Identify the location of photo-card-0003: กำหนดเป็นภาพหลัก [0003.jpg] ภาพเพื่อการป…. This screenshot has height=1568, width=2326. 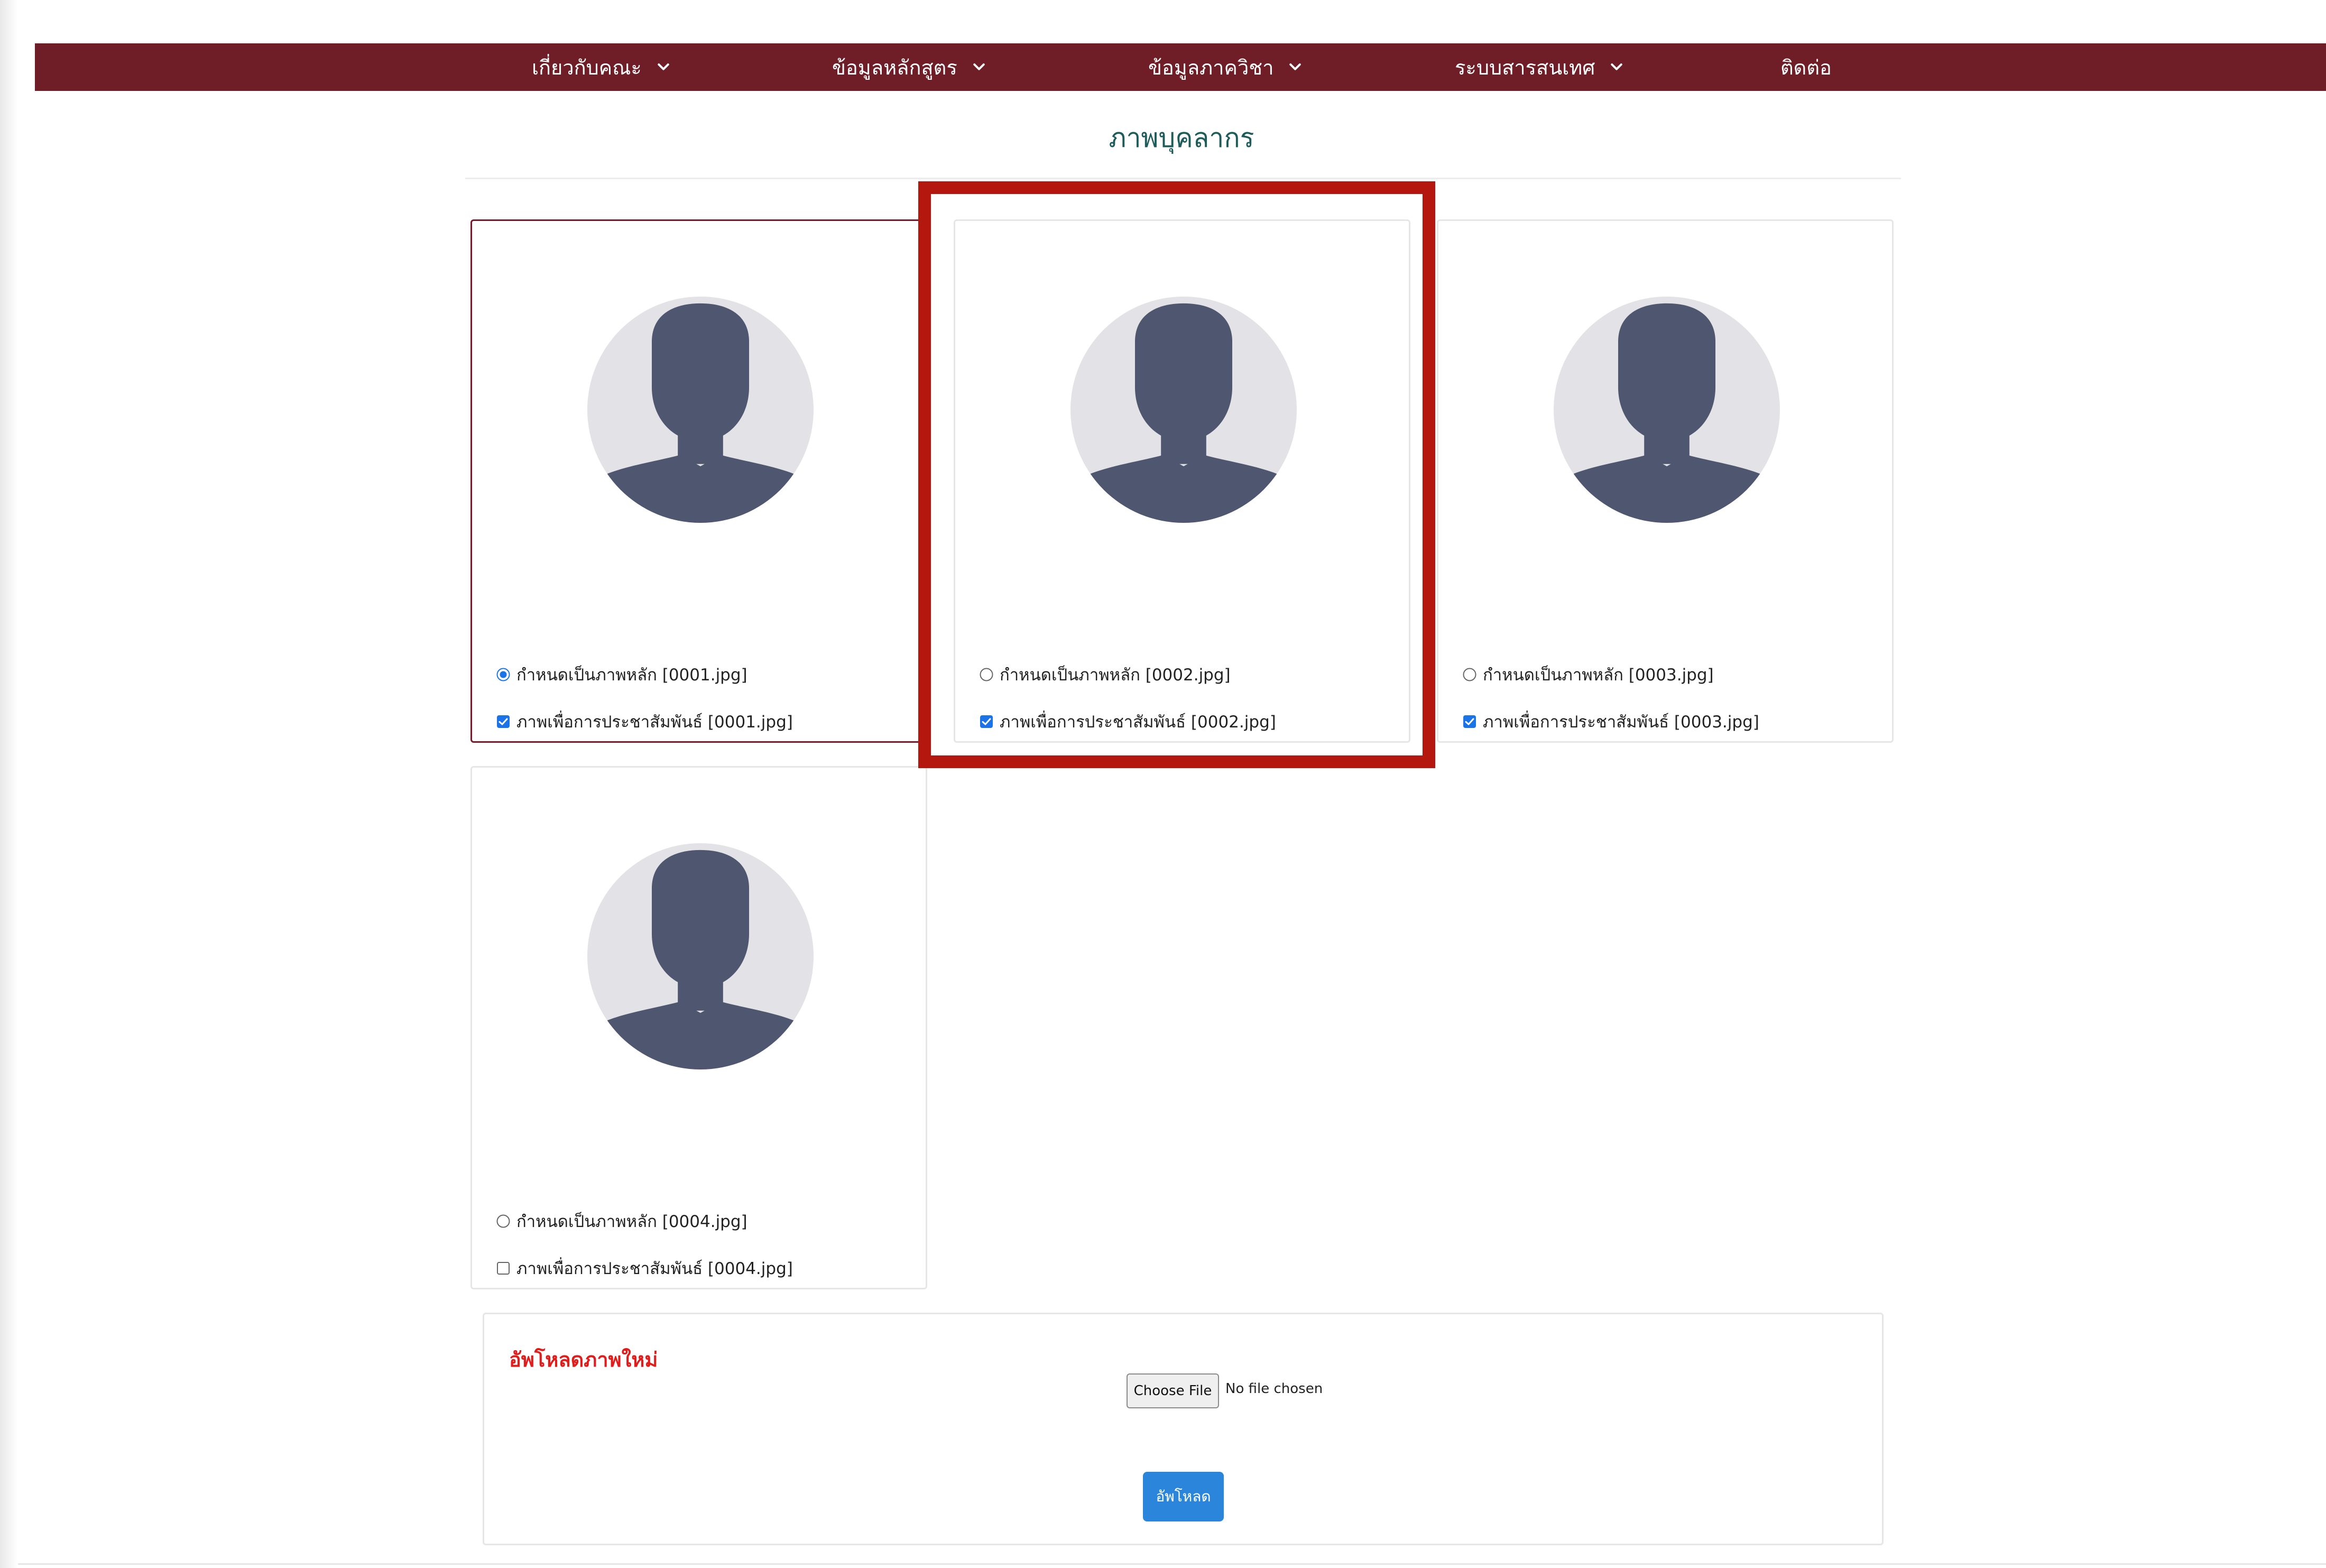
(1665, 481).